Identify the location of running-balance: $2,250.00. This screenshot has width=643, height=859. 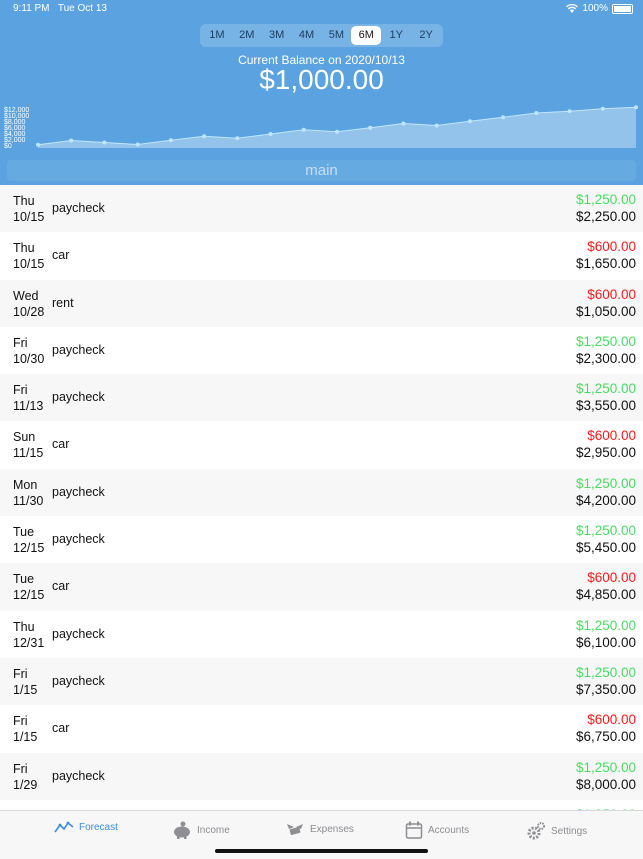
(605, 216).